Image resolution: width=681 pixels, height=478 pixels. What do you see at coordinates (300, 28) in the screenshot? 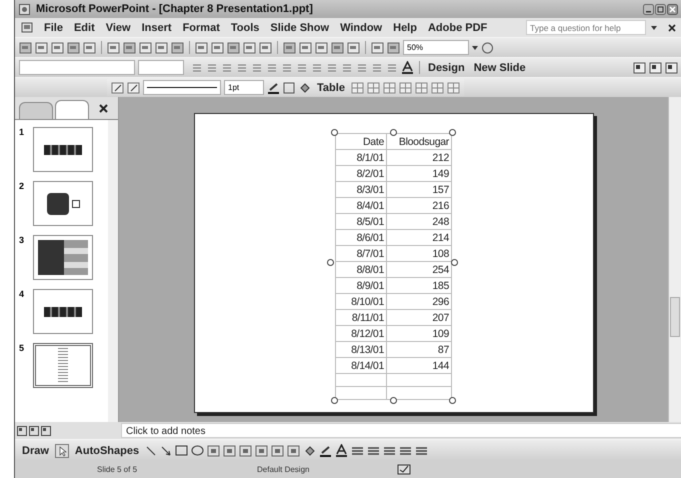
I see `menu-item: Slide Show` at bounding box center [300, 28].